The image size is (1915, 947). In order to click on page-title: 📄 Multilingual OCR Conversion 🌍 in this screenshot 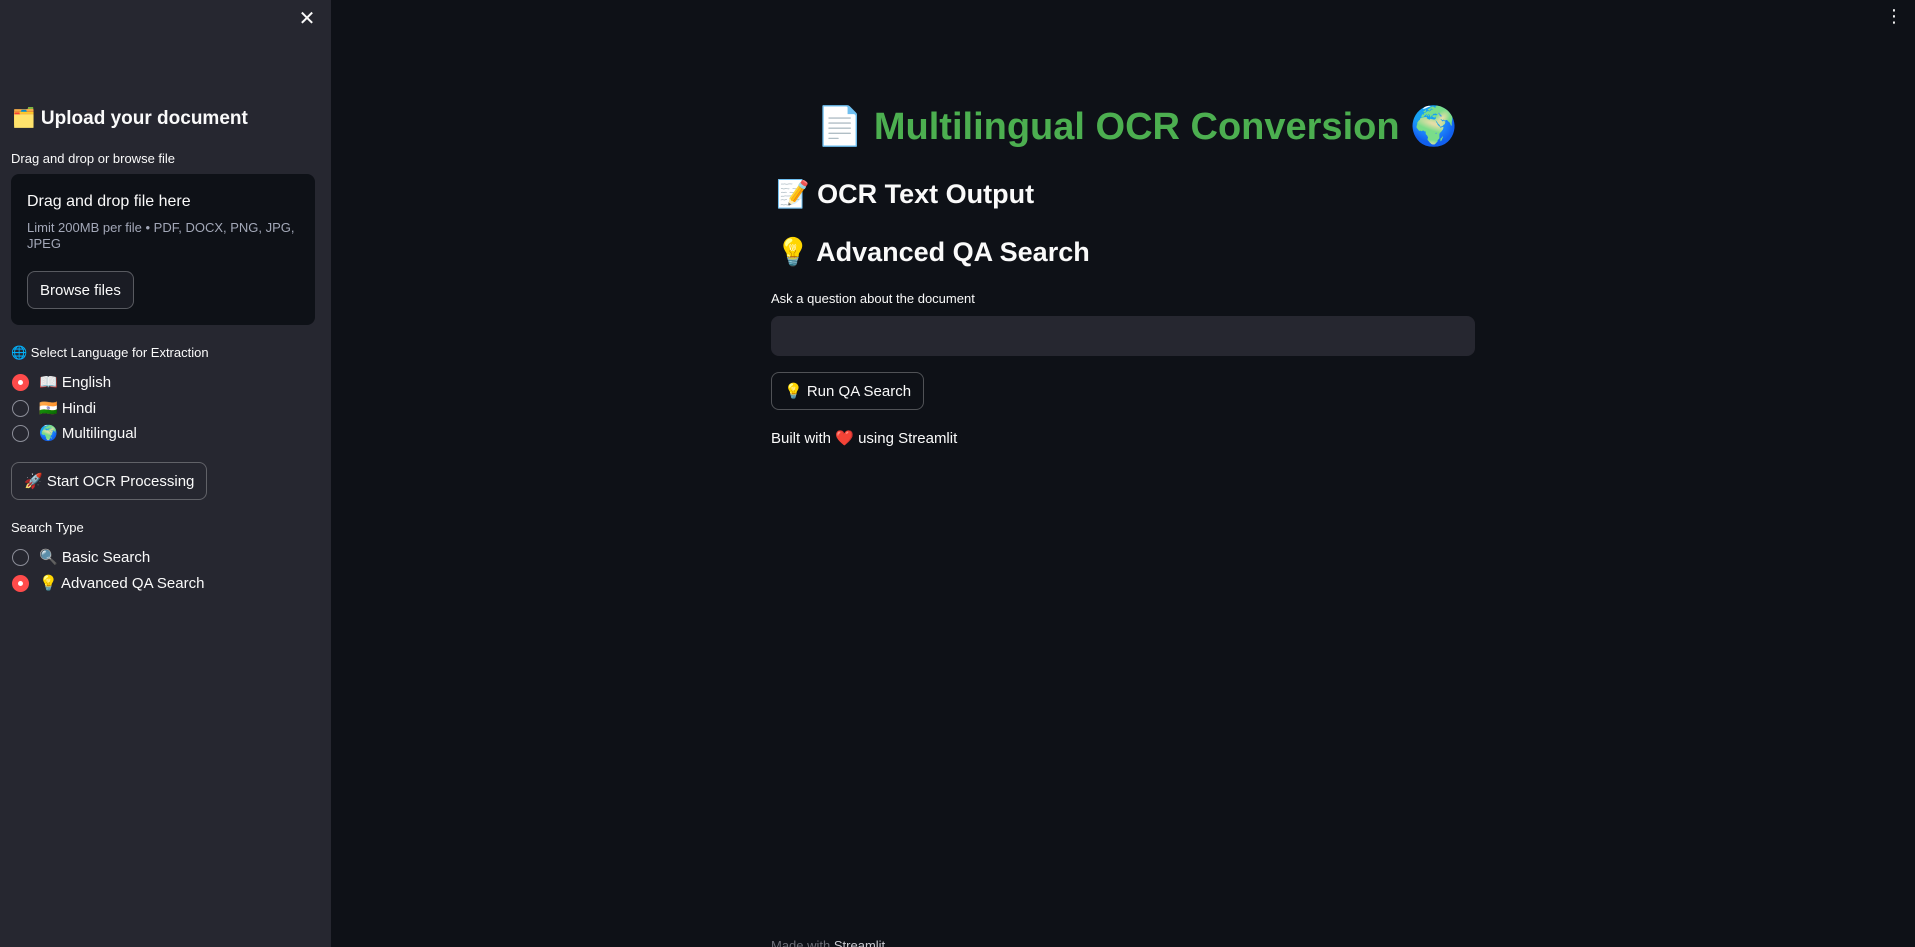, I will do `click(1137, 127)`.